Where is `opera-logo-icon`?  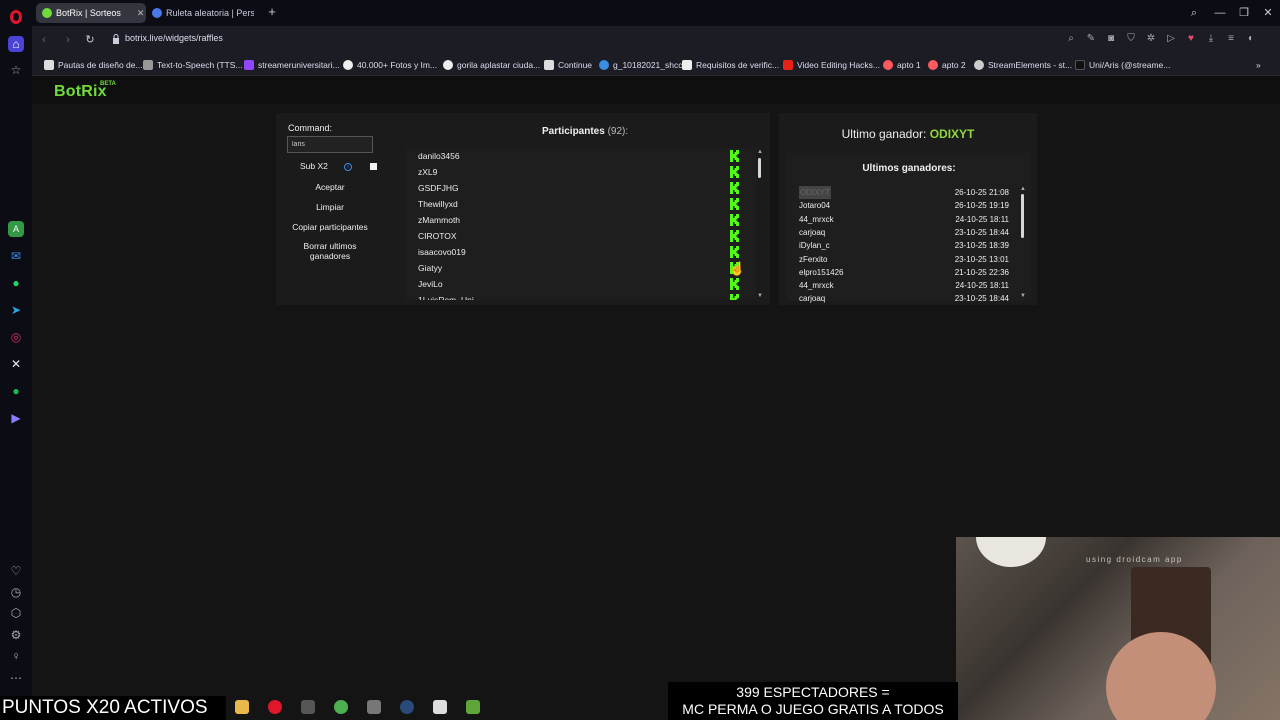 opera-logo-icon is located at coordinates (16, 17).